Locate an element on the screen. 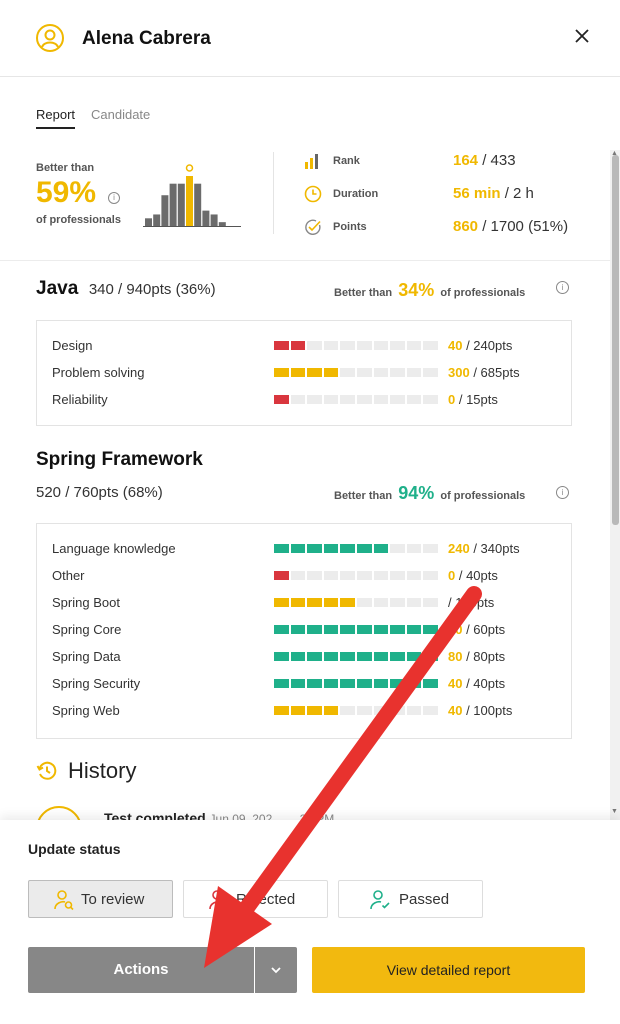 The width and height of the screenshot is (620, 1024). skill-row: Spring Boot / 100pts is located at coordinates (302, 603).